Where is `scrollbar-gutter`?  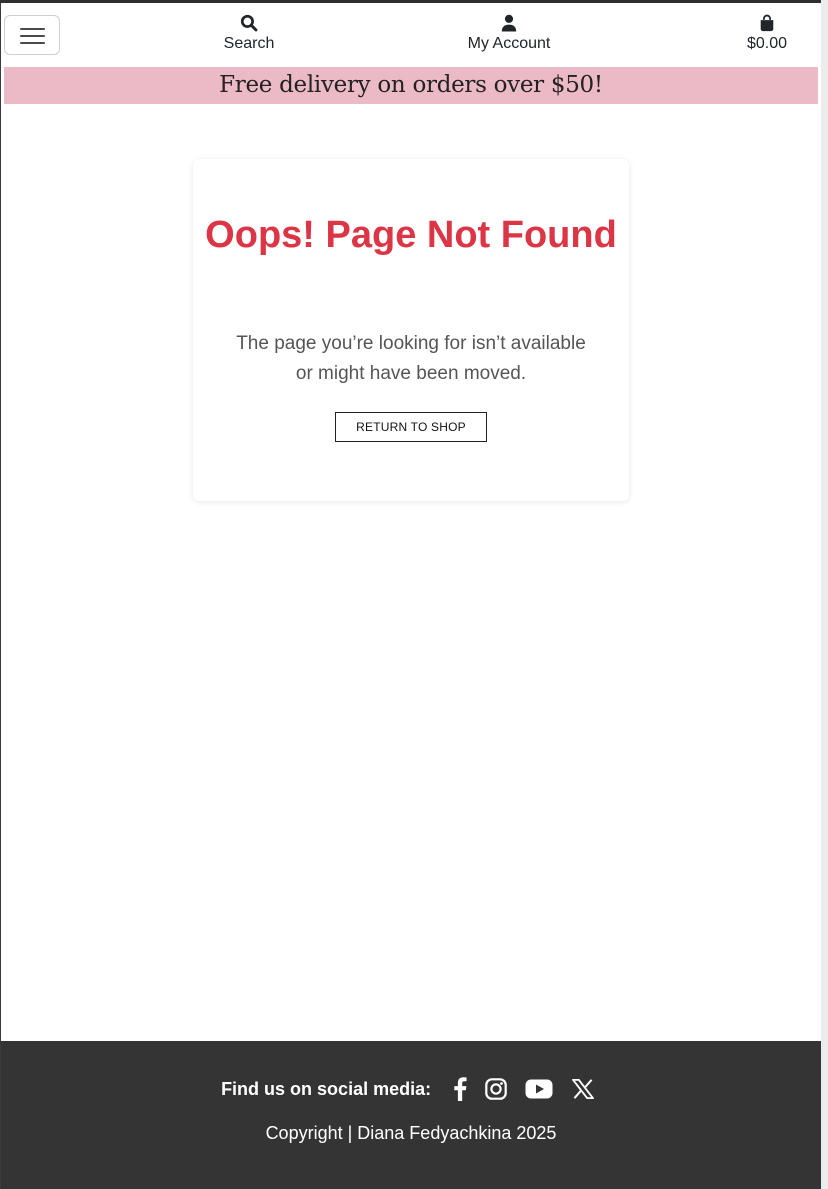
scrollbar-gutter is located at coordinates (824, 594).